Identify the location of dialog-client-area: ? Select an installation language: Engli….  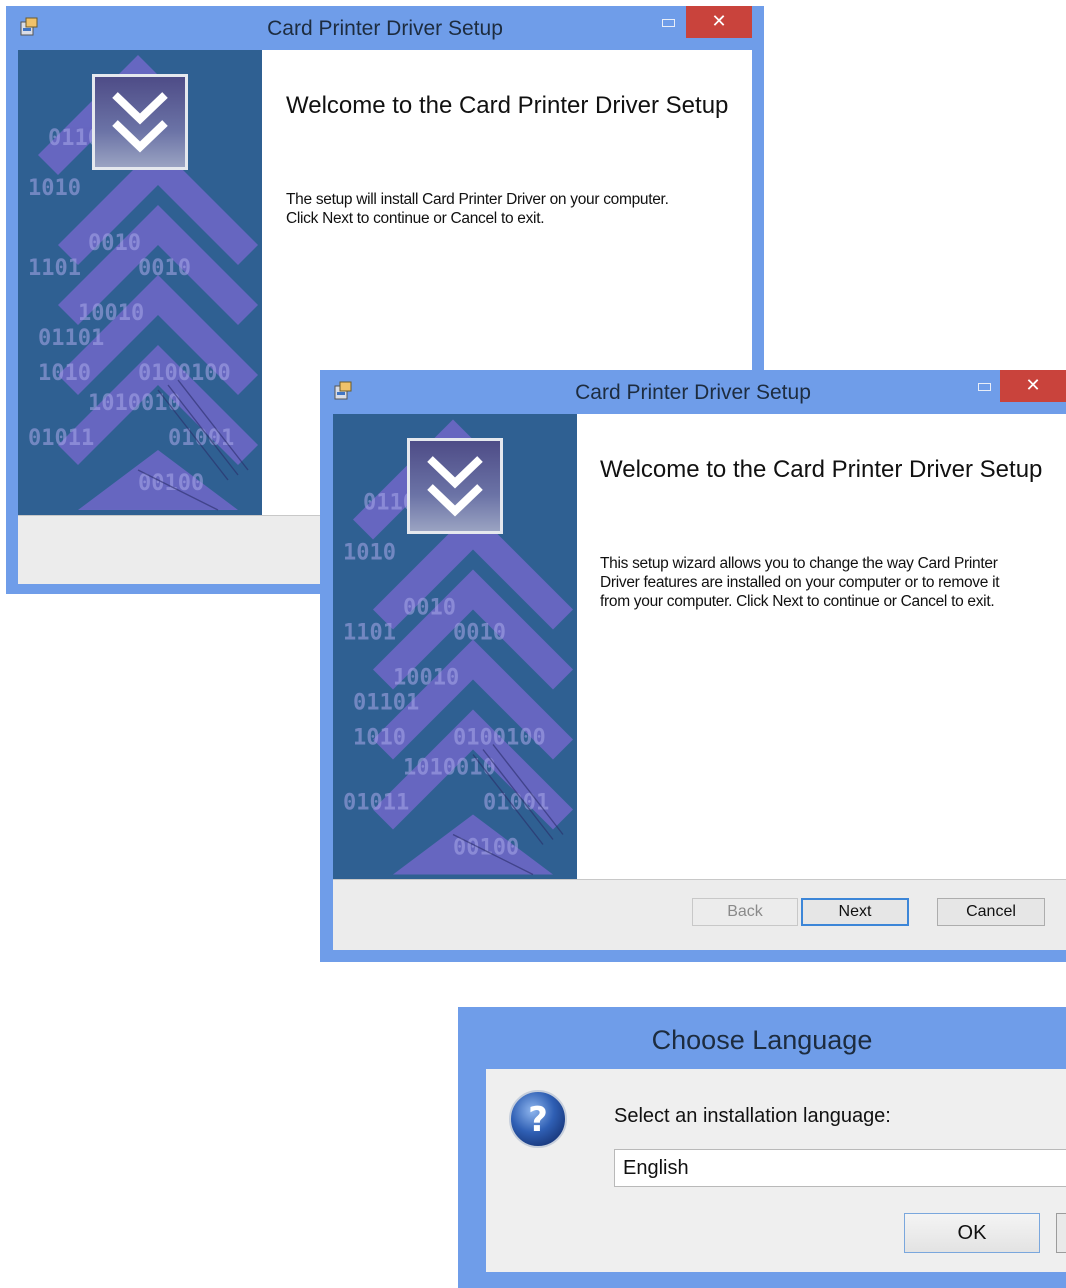
(776, 1170).